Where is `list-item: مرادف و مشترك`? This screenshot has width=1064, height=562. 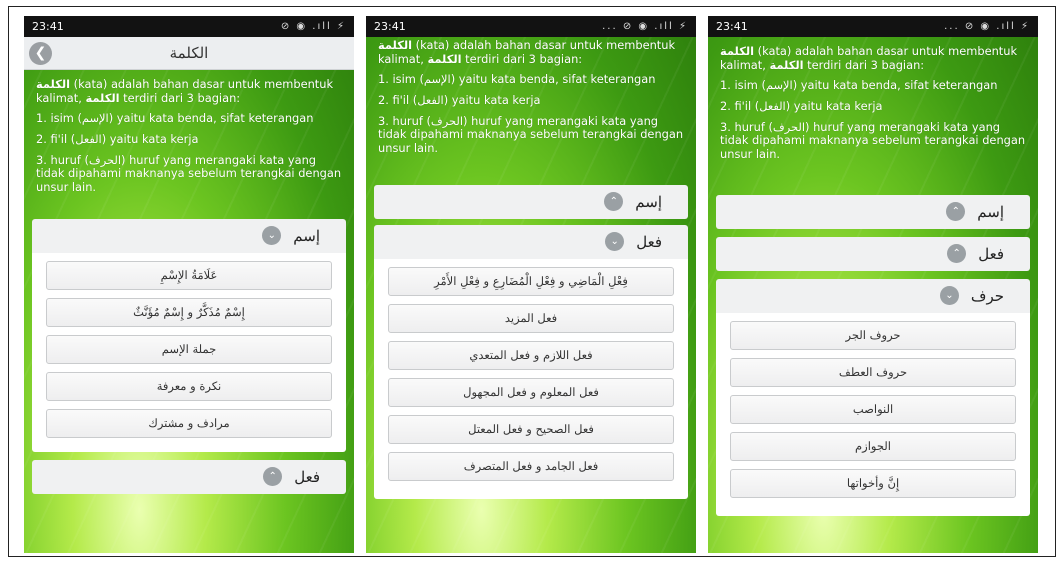
list-item: مرادف و مشترك is located at coordinates (189, 423).